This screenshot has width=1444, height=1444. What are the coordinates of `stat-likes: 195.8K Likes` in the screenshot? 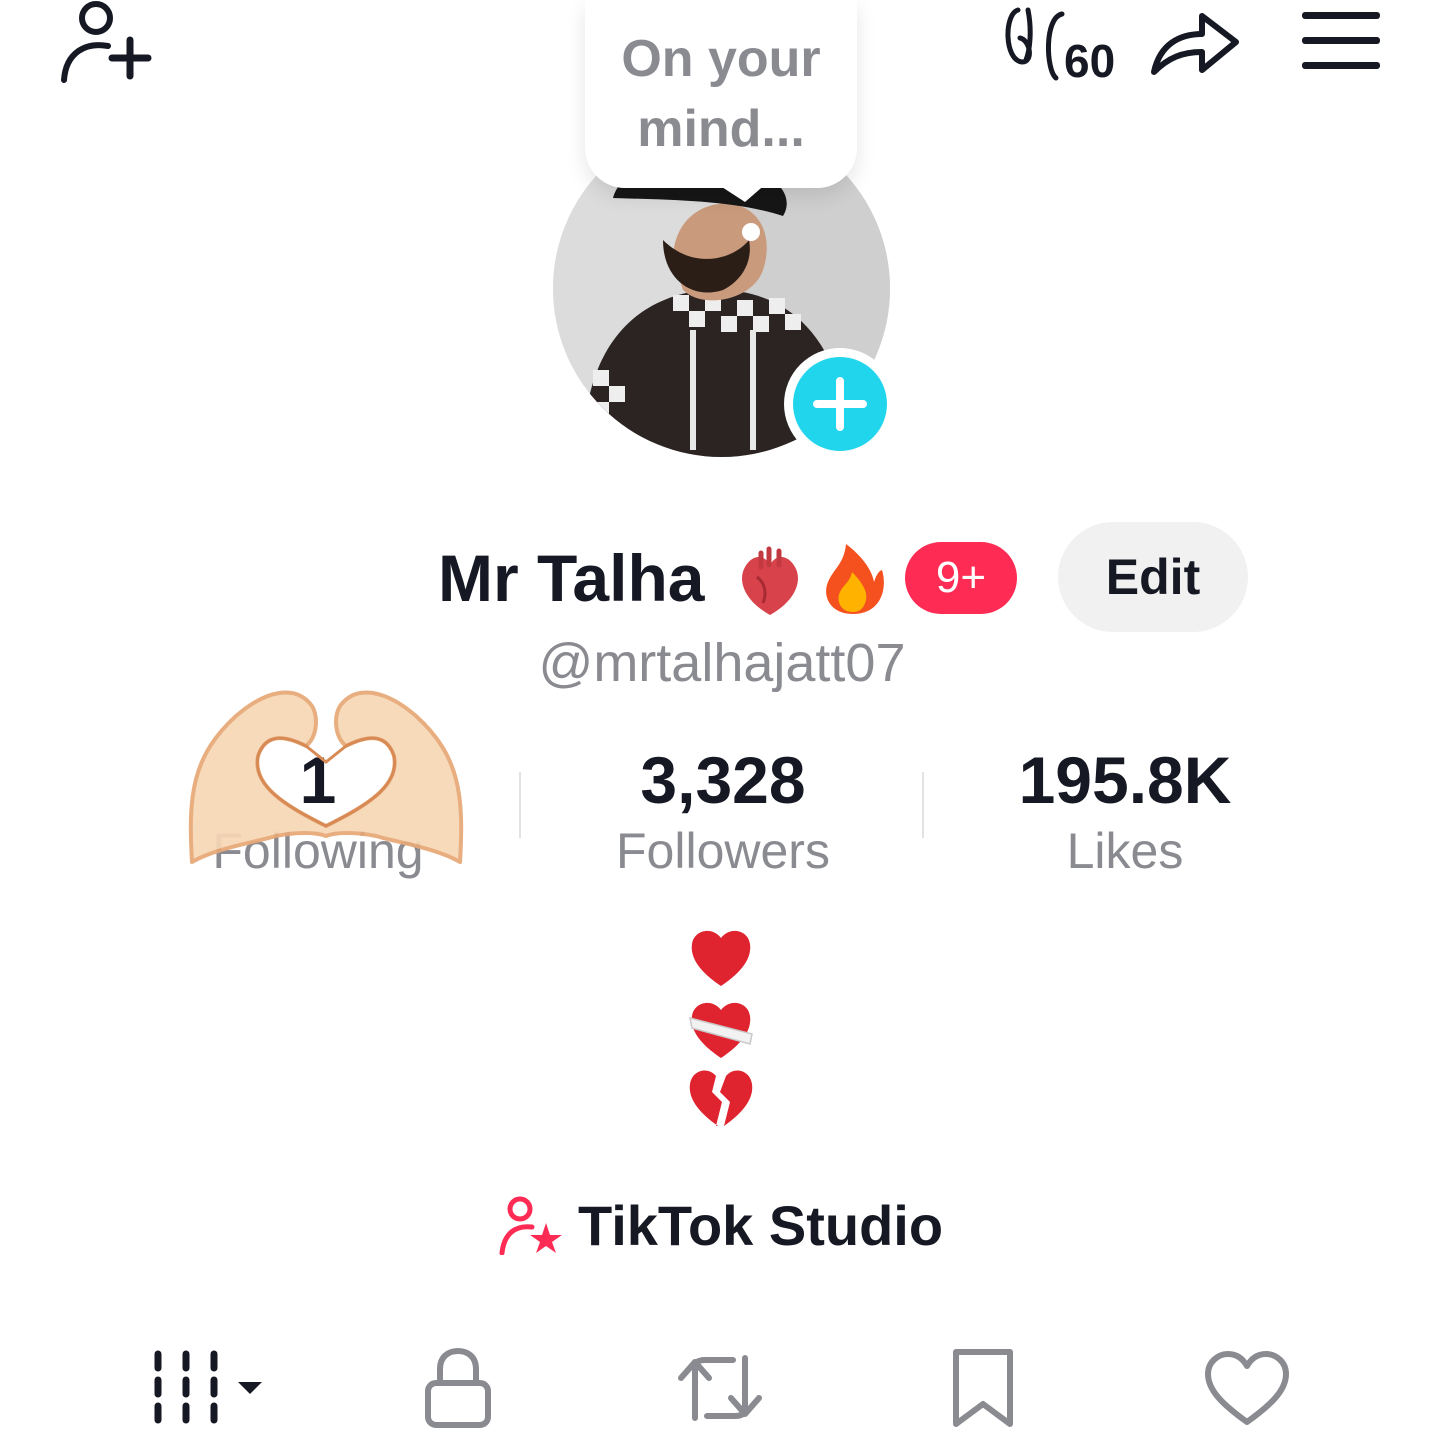 It's located at (1125, 811).